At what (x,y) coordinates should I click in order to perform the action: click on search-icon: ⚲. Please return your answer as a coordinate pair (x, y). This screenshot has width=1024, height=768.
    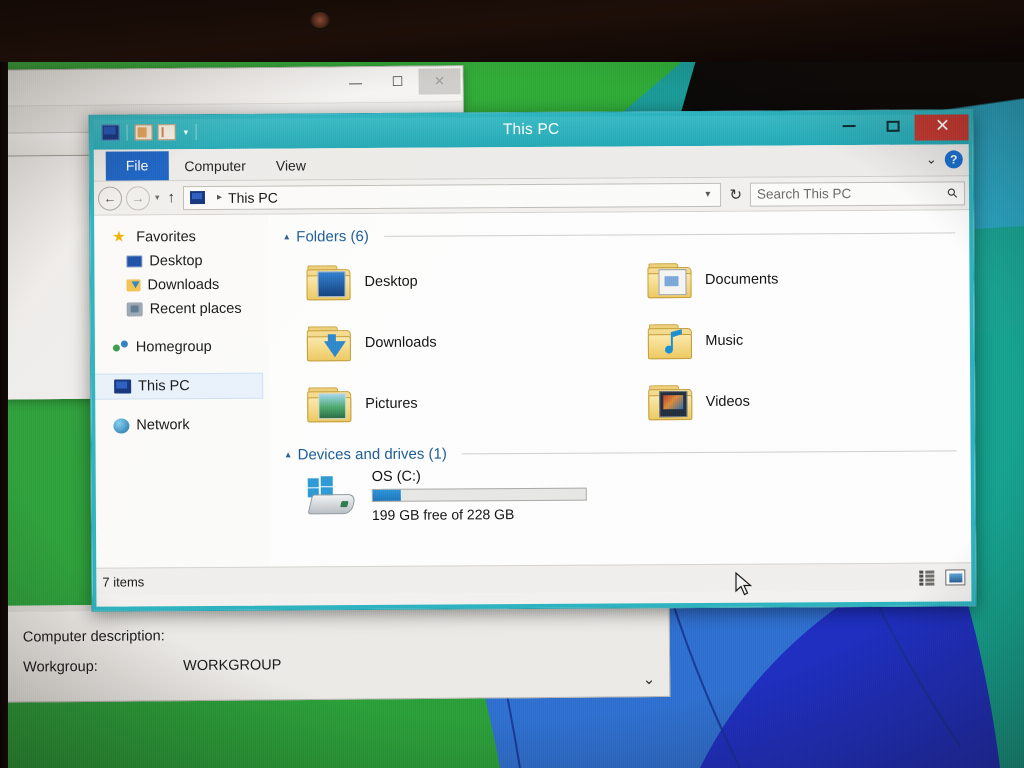
    Looking at the image, I should click on (953, 193).